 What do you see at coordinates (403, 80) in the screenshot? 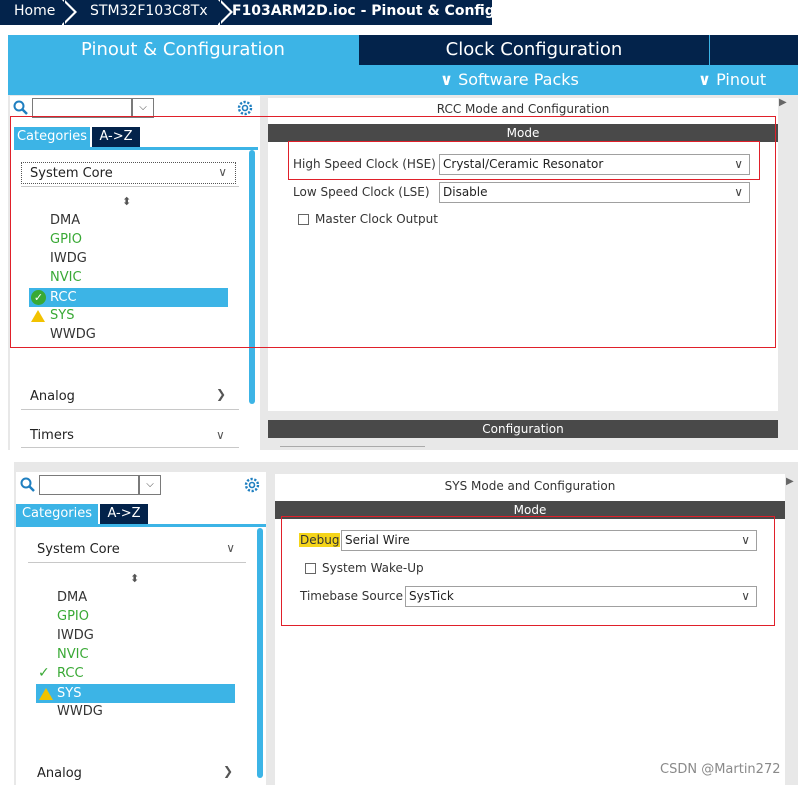
I see `sub-menubar: ∨ Software Packs ∨ Pinout` at bounding box center [403, 80].